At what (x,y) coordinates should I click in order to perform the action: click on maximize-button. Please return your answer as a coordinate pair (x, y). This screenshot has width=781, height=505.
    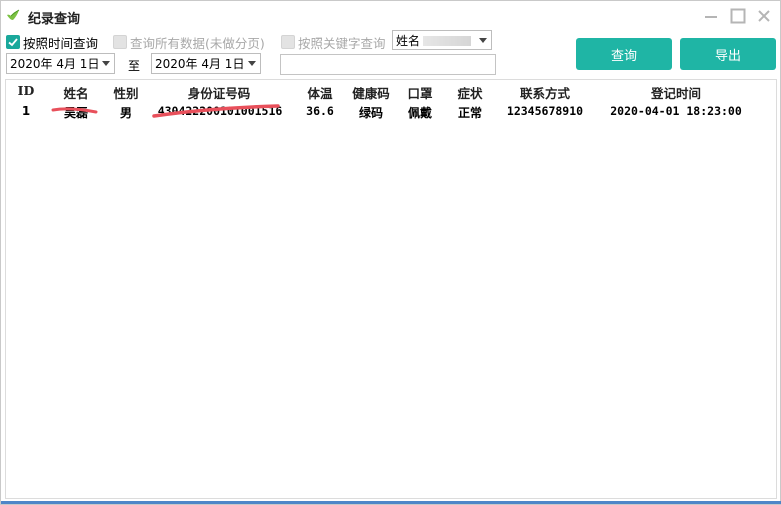
    Looking at the image, I should click on (738, 16).